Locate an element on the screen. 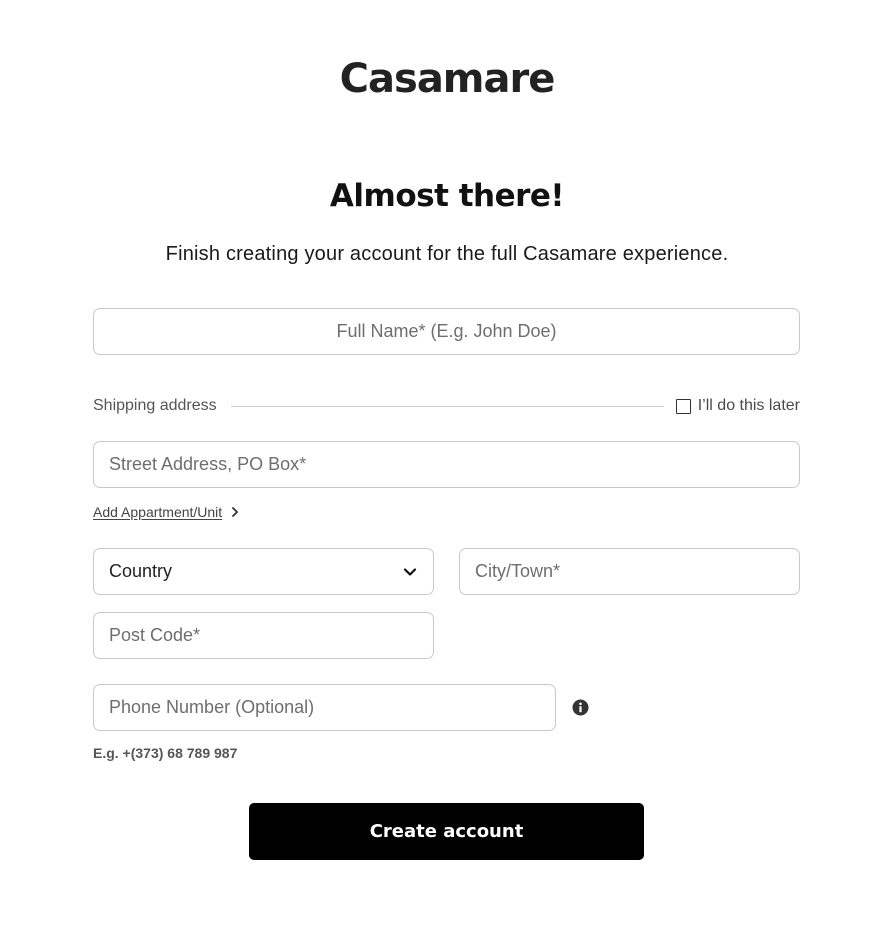 This screenshot has height=937, width=894. add-apartment-link: Add Appartment/Unit is located at coordinates (166, 512).